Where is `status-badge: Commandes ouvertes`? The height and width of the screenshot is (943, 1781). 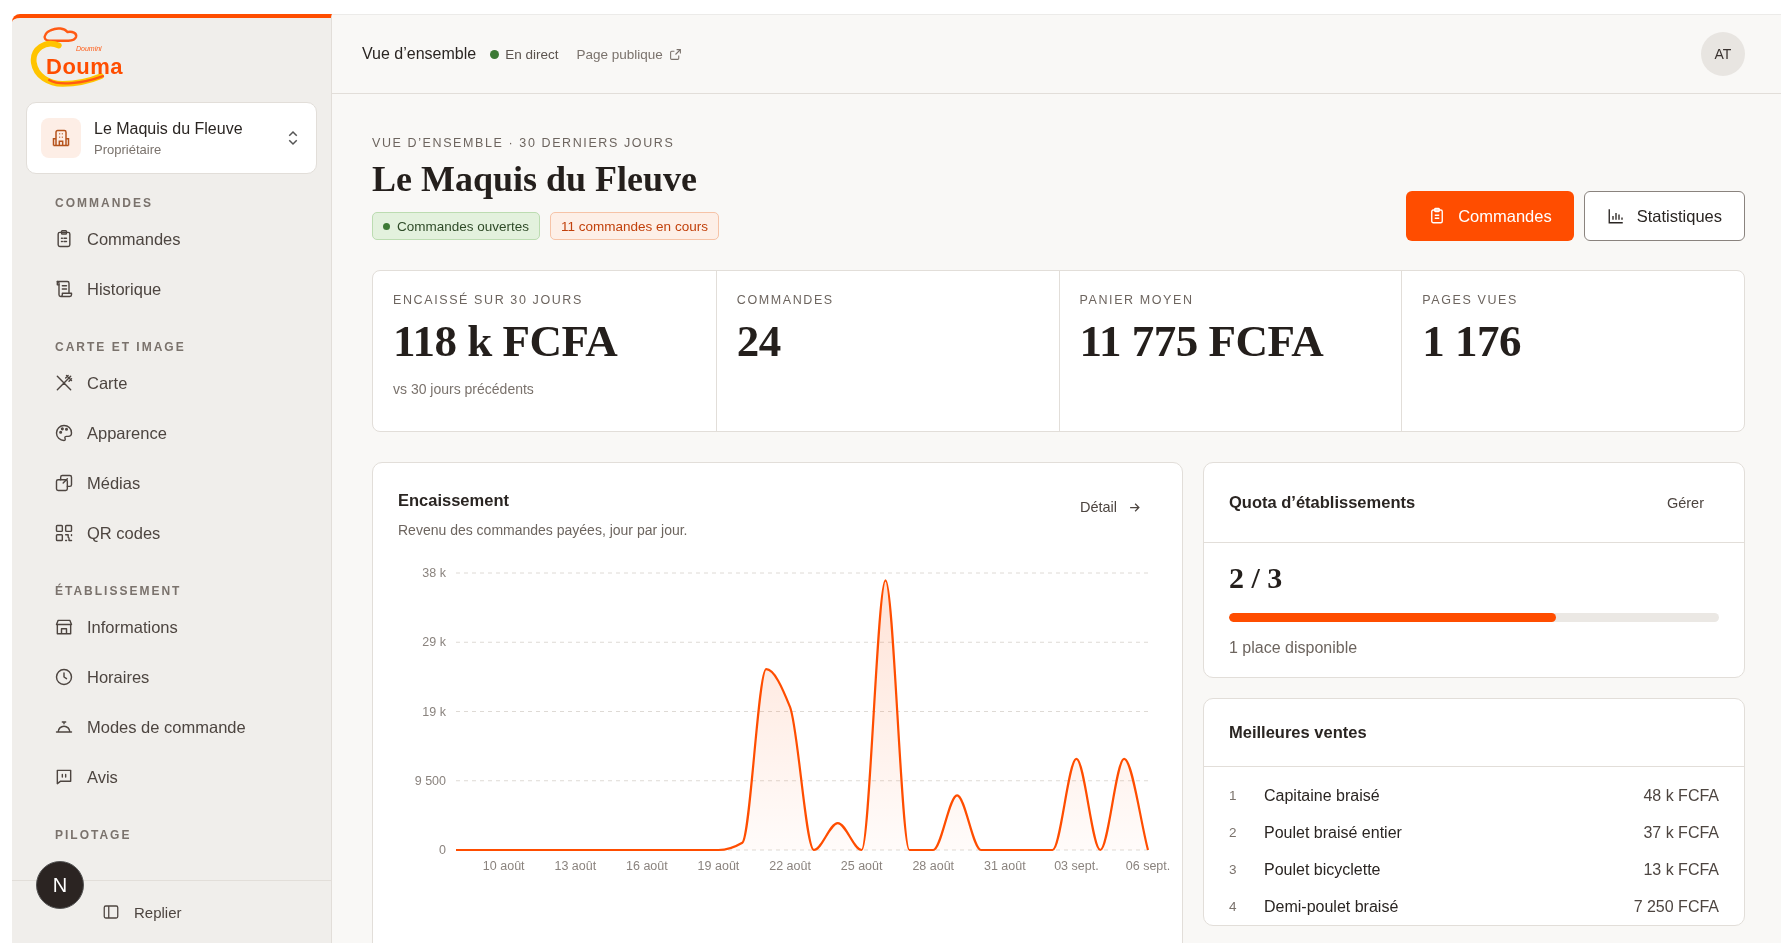
status-badge: Commandes ouvertes is located at coordinates (456, 226).